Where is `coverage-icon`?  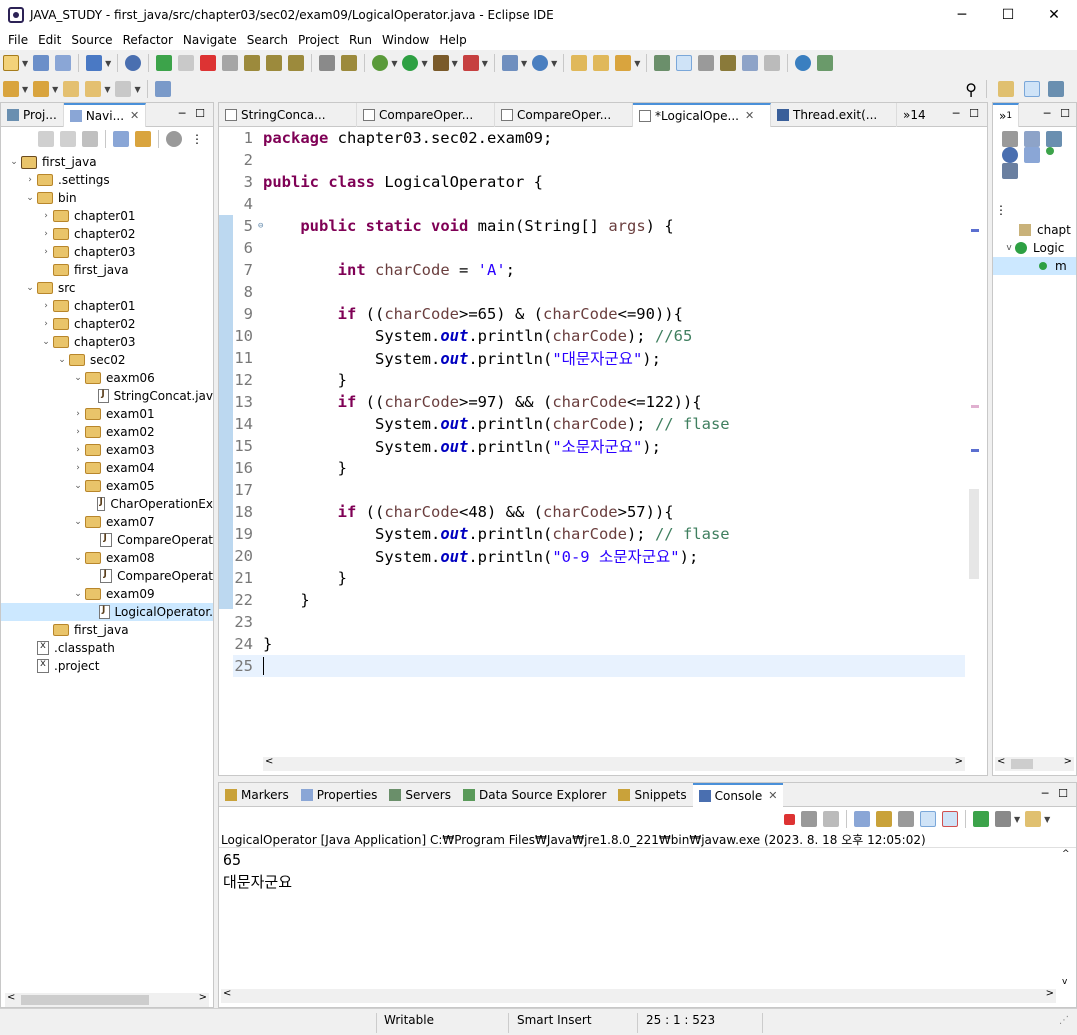 coverage-icon is located at coordinates (440, 63).